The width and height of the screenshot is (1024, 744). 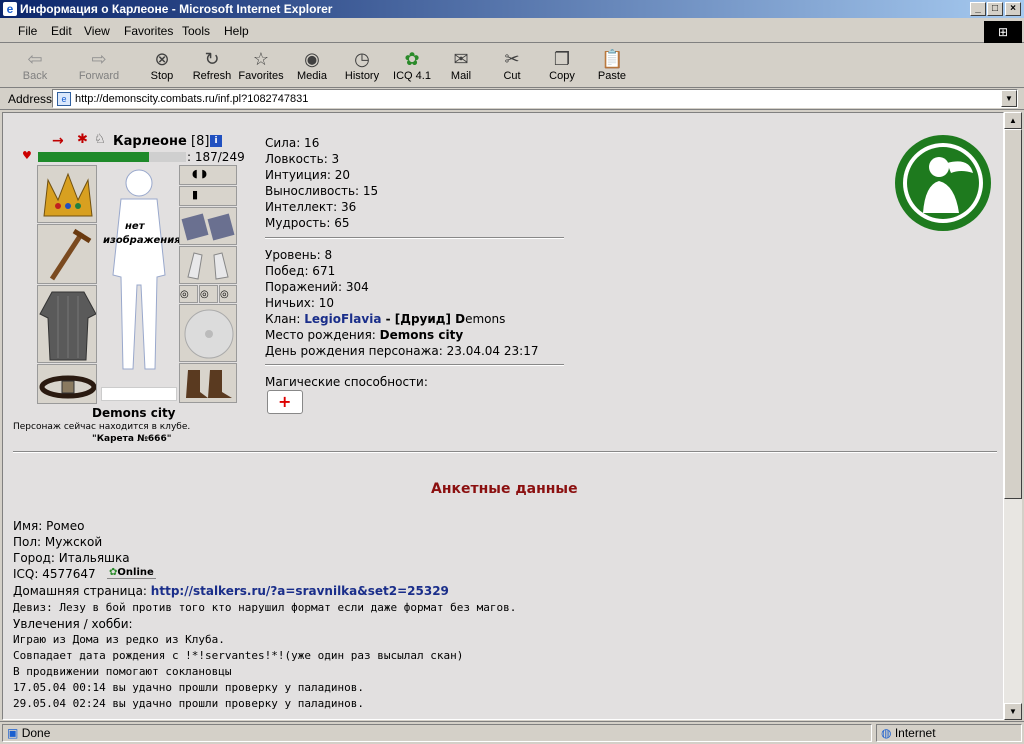 I want to click on clan-emblem-icon, so click(x=943, y=183).